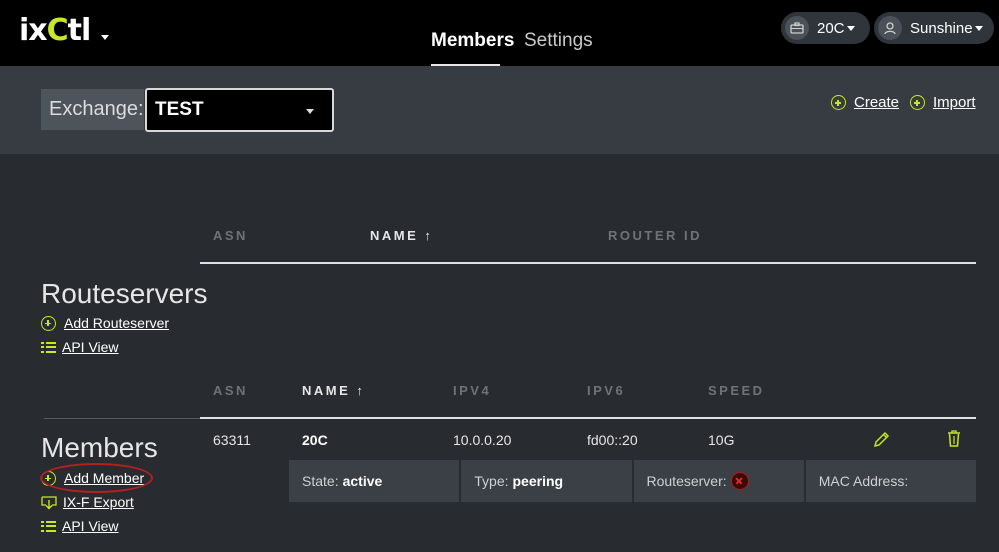  What do you see at coordinates (472, 41) in the screenshot?
I see `tab-members: Members` at bounding box center [472, 41].